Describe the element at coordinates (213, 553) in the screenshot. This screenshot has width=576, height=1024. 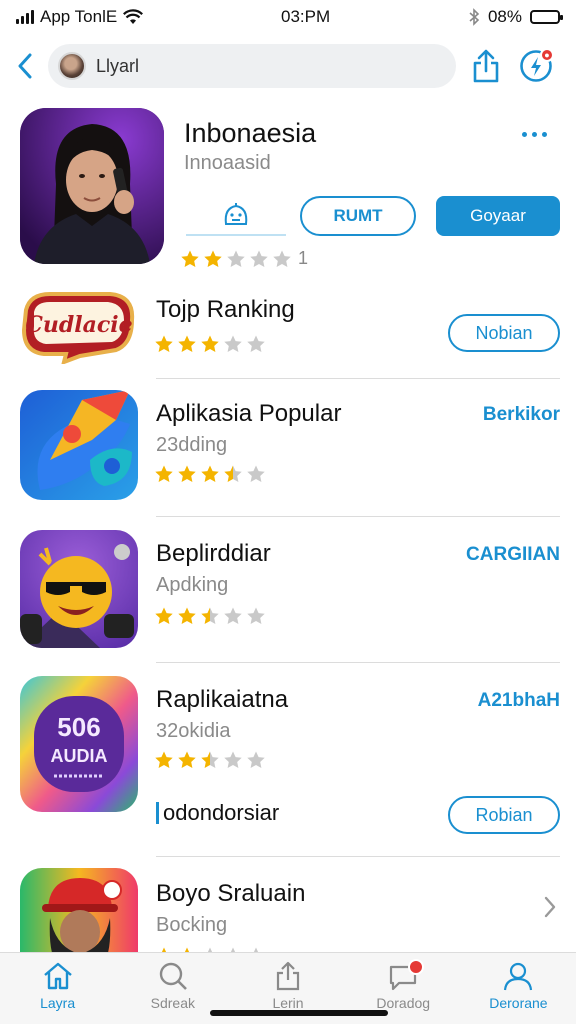
I see `app-title: Beplirddiar` at that location.